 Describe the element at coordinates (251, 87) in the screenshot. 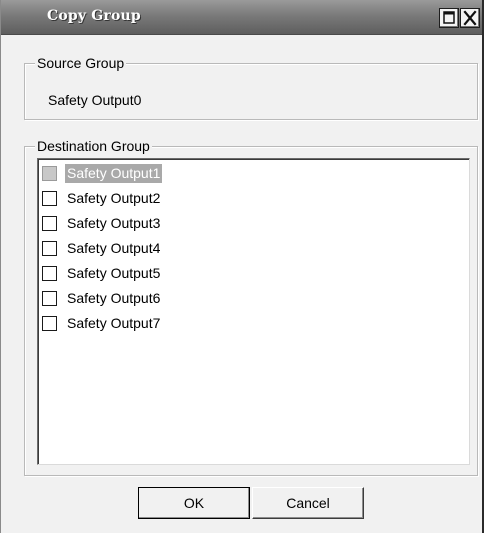

I see `source-group-box: Source Group Safety Output0` at that location.